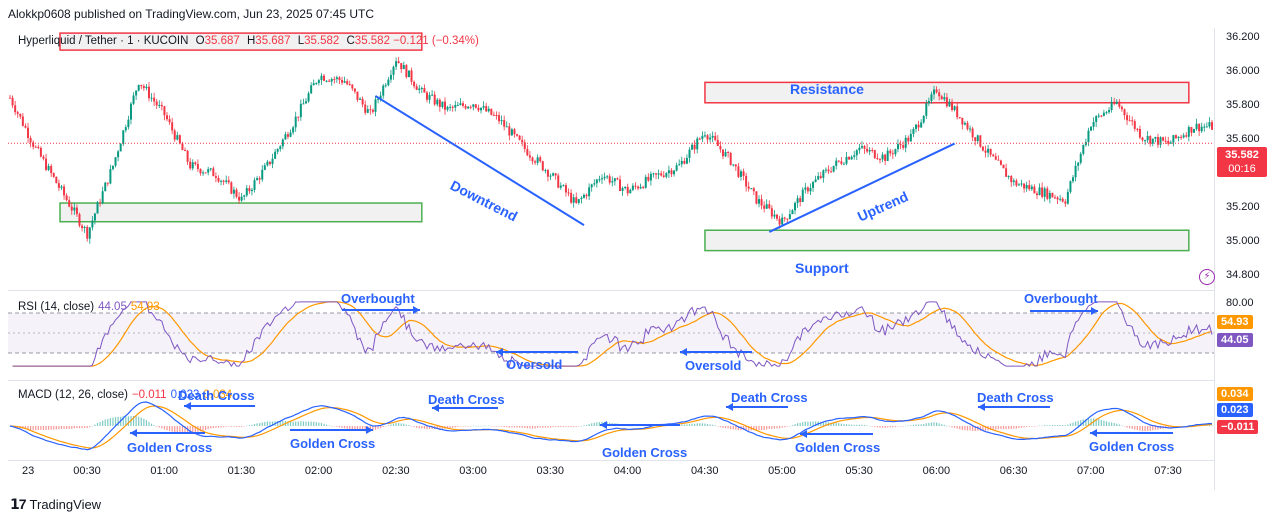 The width and height of the screenshot is (1281, 522). I want to click on macd-legend-label: MACD (12, 26, close), so click(73, 395).